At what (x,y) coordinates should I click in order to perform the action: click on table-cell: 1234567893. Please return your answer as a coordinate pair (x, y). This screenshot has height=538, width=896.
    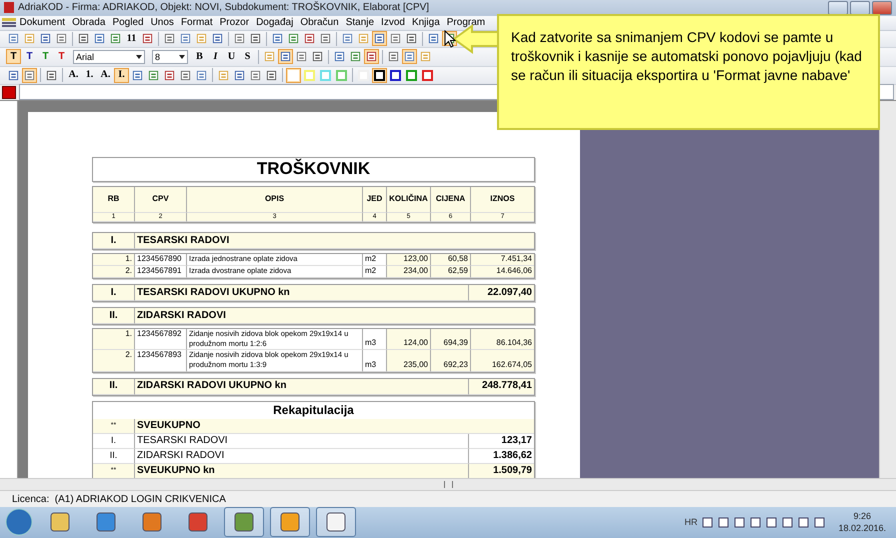
    Looking at the image, I should click on (161, 361).